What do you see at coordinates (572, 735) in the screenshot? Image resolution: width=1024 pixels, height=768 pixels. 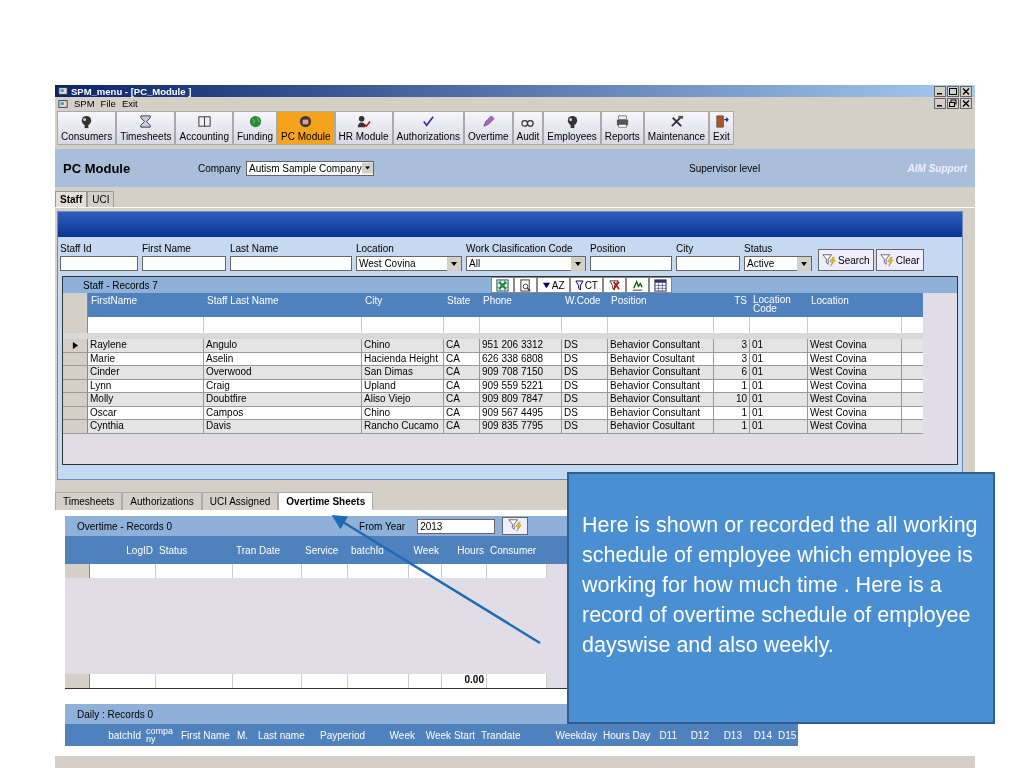 I see `column-header: Weekday` at bounding box center [572, 735].